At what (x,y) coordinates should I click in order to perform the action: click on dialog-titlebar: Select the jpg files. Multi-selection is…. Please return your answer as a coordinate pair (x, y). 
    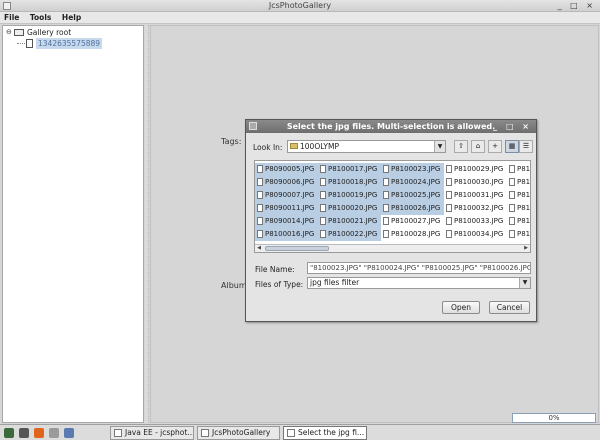
    Looking at the image, I should click on (391, 126).